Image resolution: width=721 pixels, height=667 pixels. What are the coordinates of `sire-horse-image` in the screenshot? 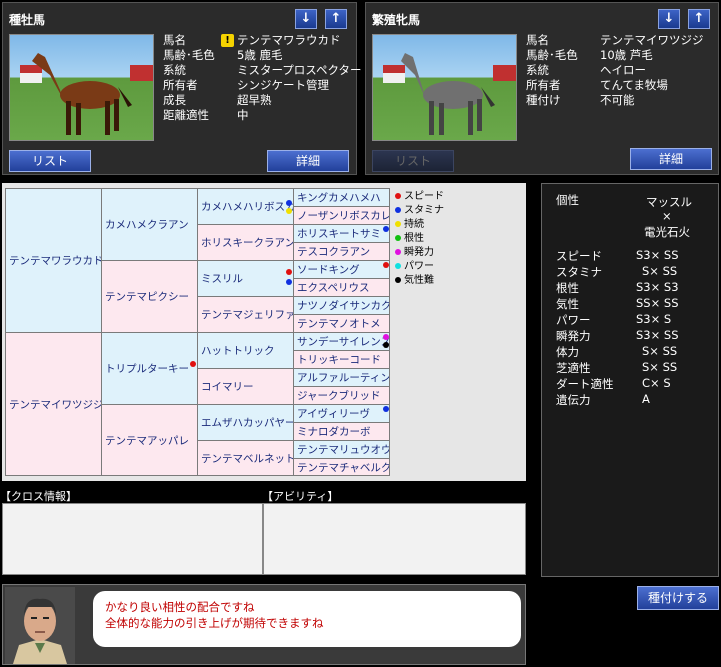 It's located at (81, 87).